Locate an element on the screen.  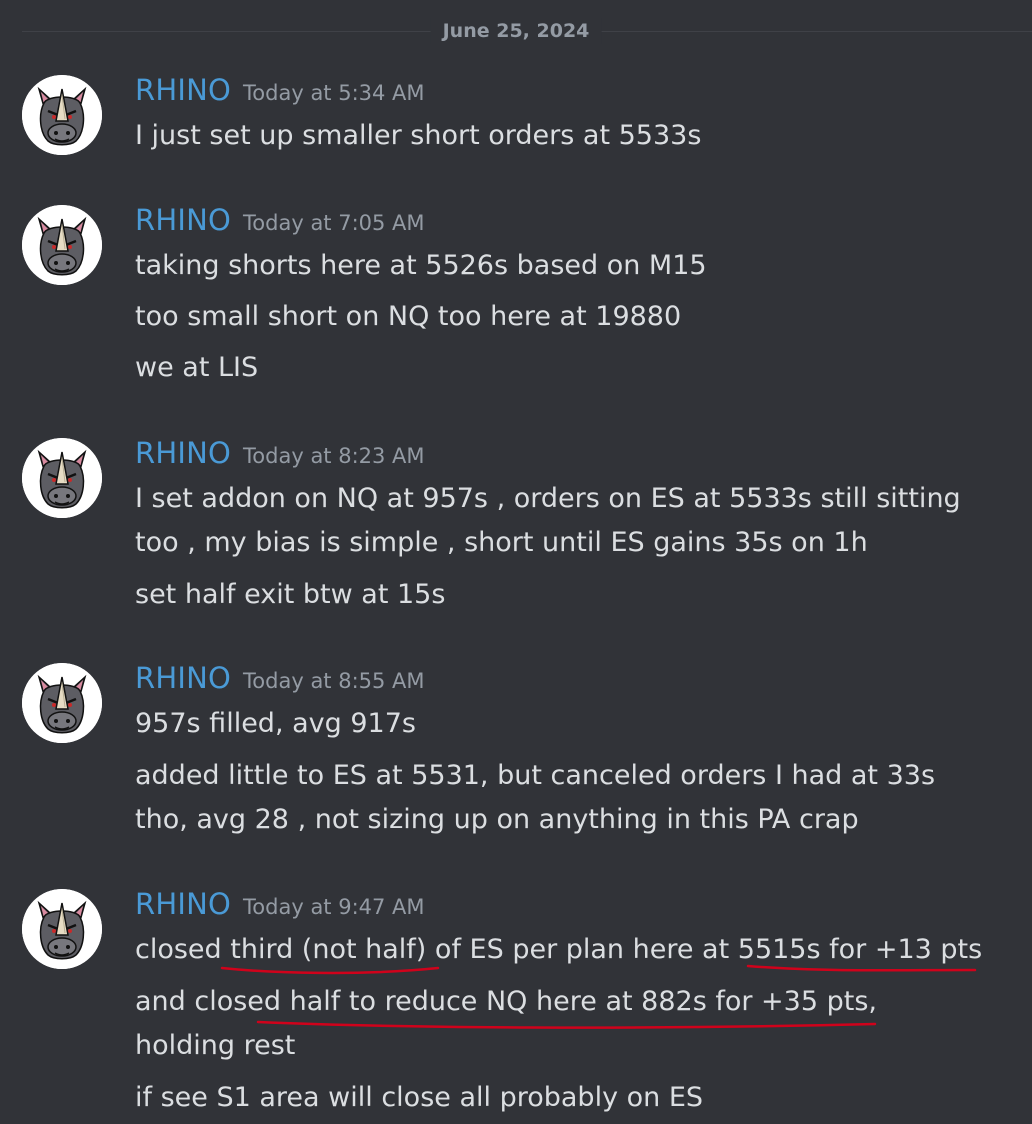
message-header: RHINO Today at 7:05 AM is located at coordinates (280, 220).